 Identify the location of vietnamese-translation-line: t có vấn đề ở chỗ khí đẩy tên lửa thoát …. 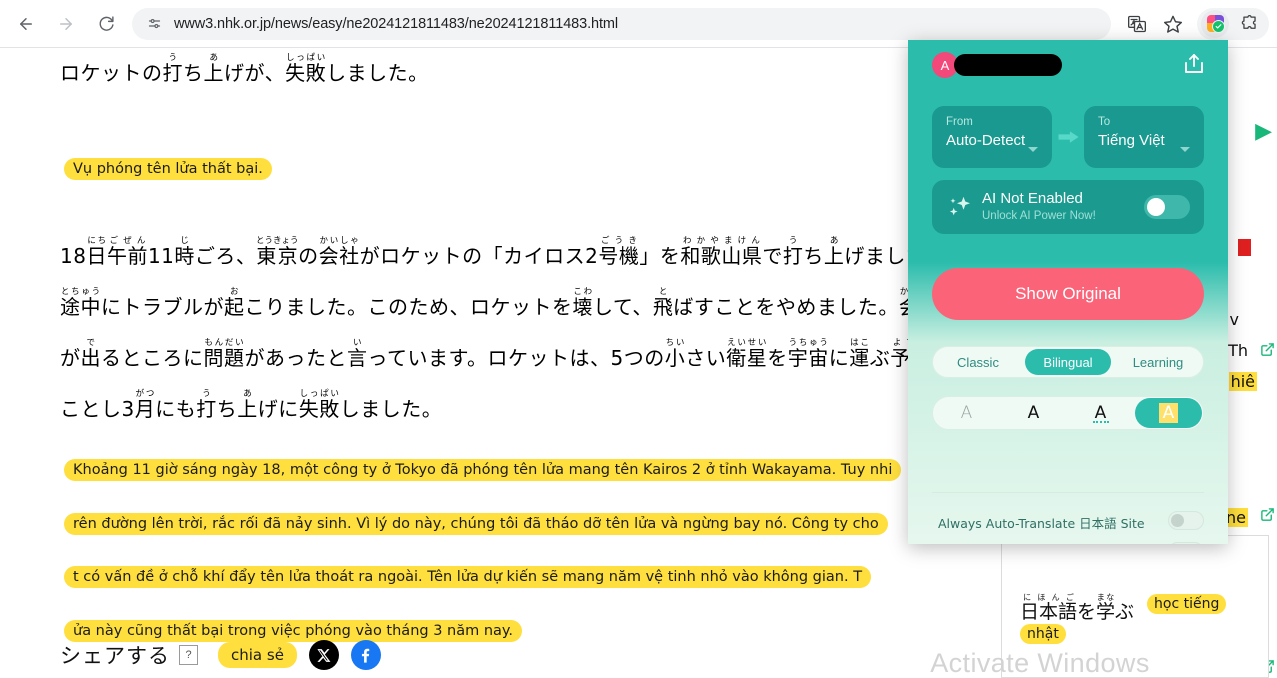
(468, 577).